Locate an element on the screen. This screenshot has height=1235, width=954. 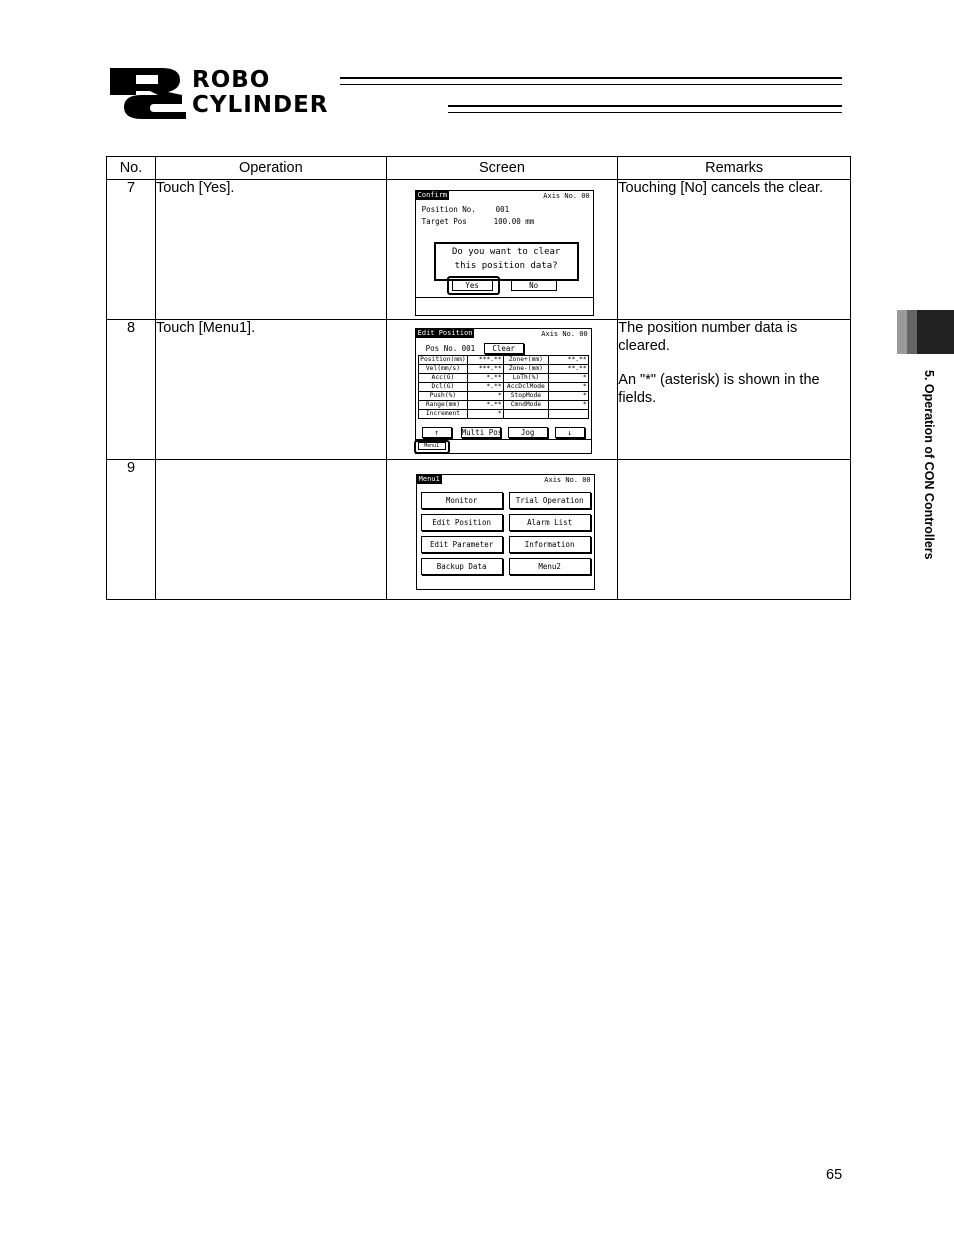
position-label: Position No. is located at coordinates (448, 209).